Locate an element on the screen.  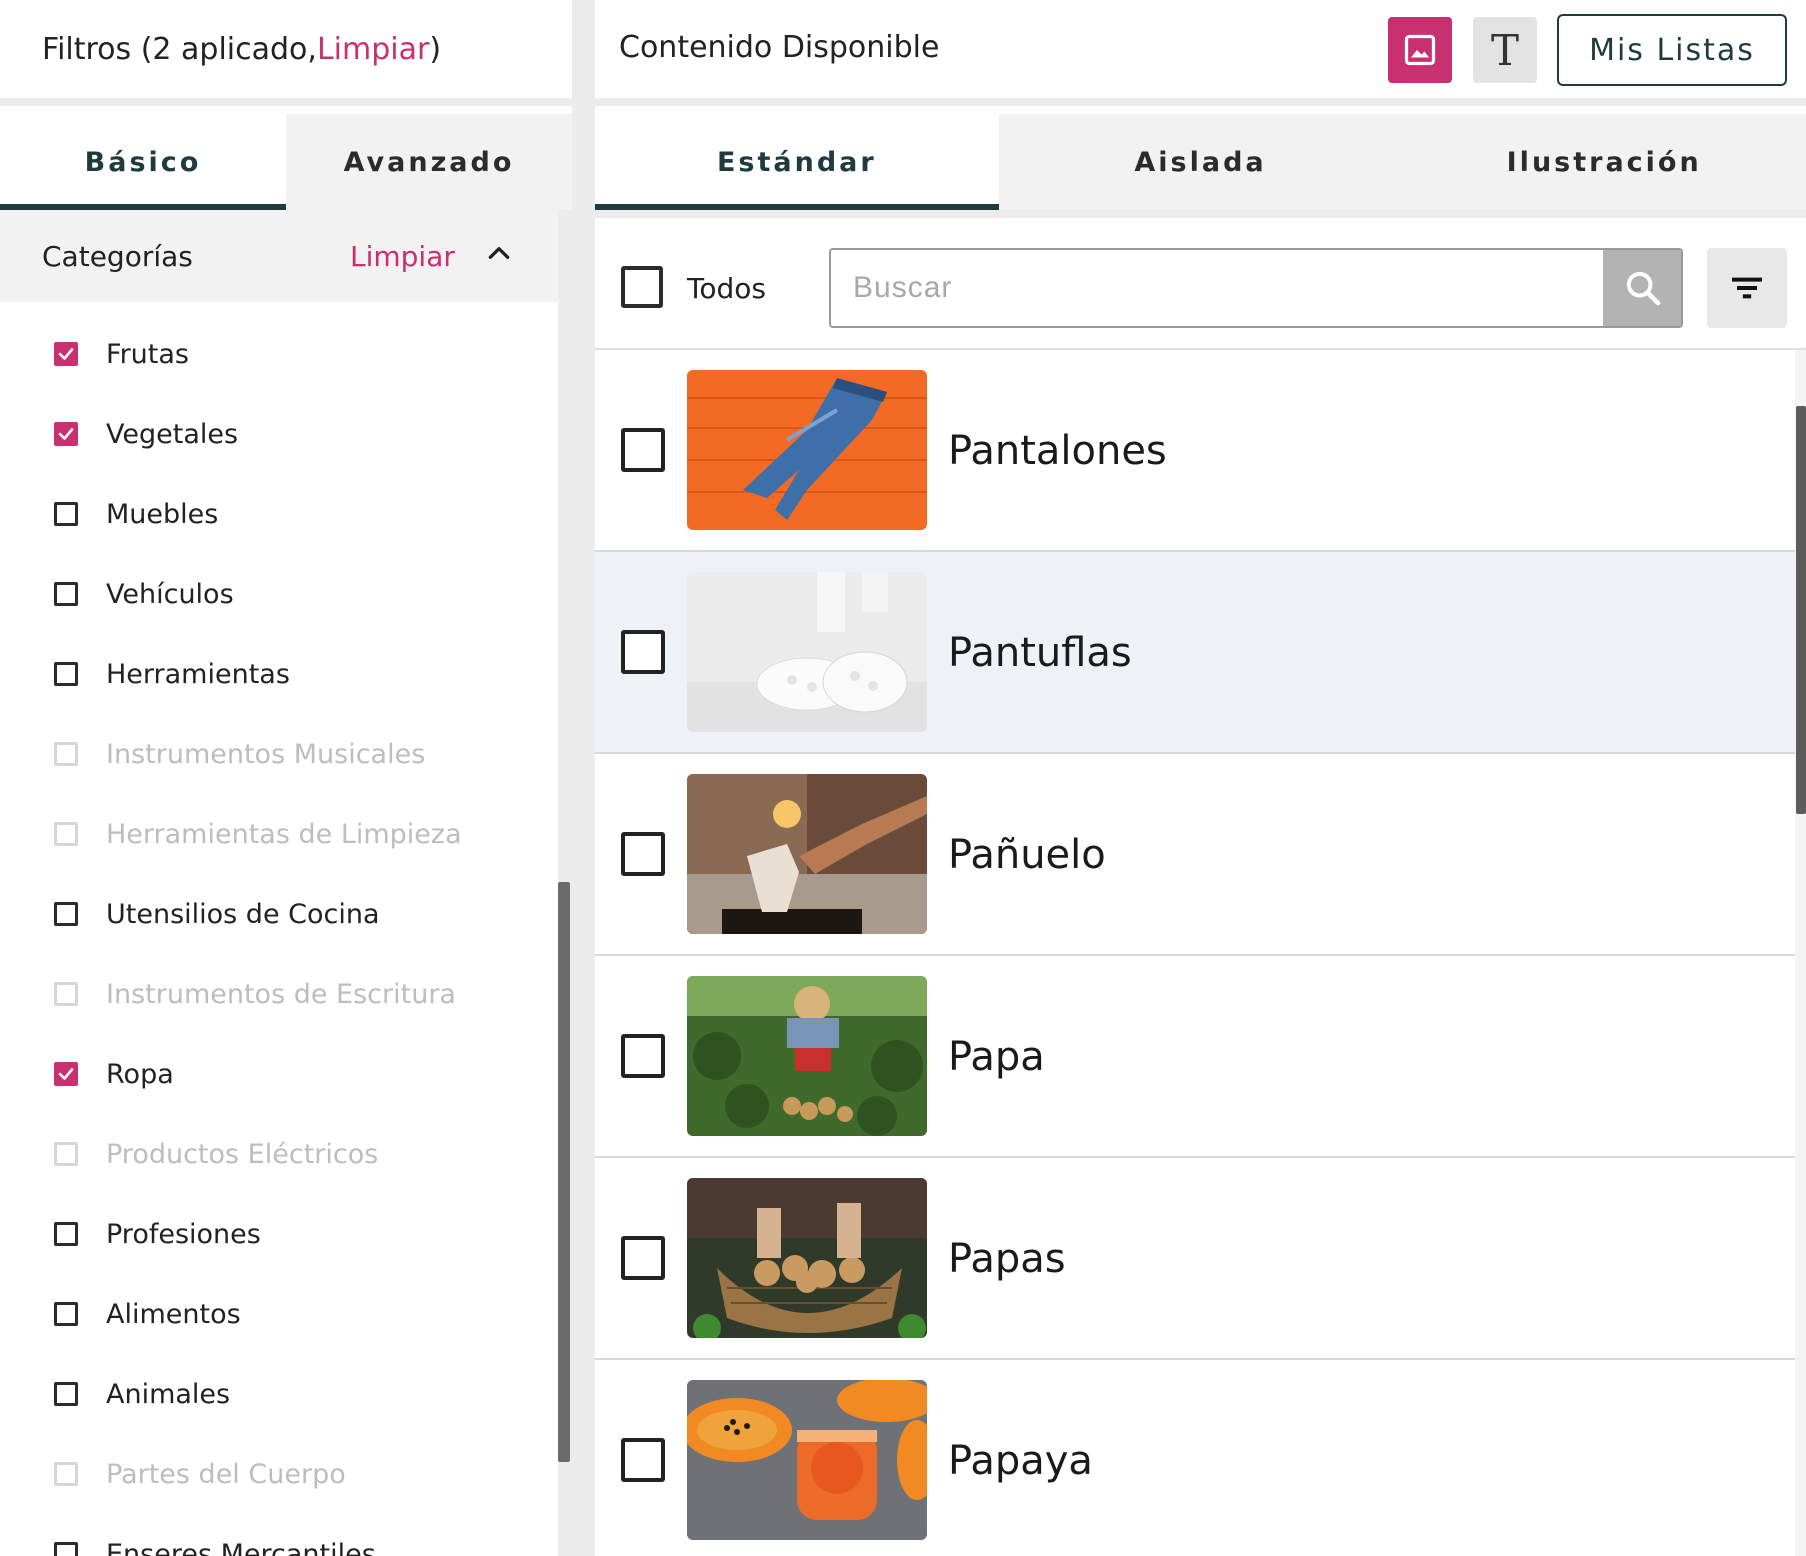
category-item: Enseres Mercantiles is located at coordinates (215, 1545).